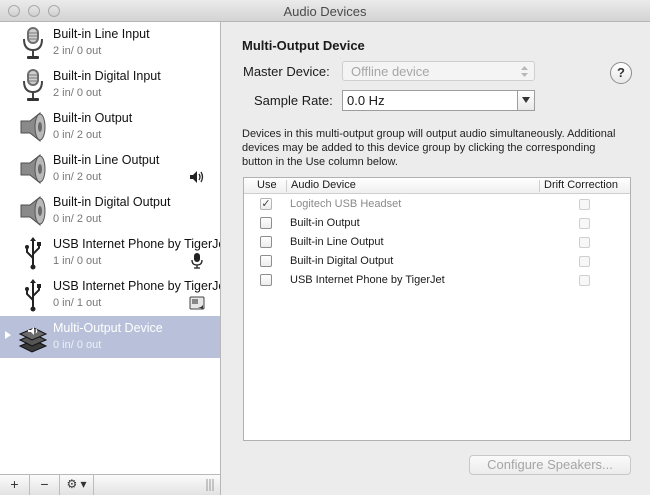 The width and height of the screenshot is (650, 495). What do you see at coordinates (197, 177) in the screenshot?
I see `speaker-volume-icon` at bounding box center [197, 177].